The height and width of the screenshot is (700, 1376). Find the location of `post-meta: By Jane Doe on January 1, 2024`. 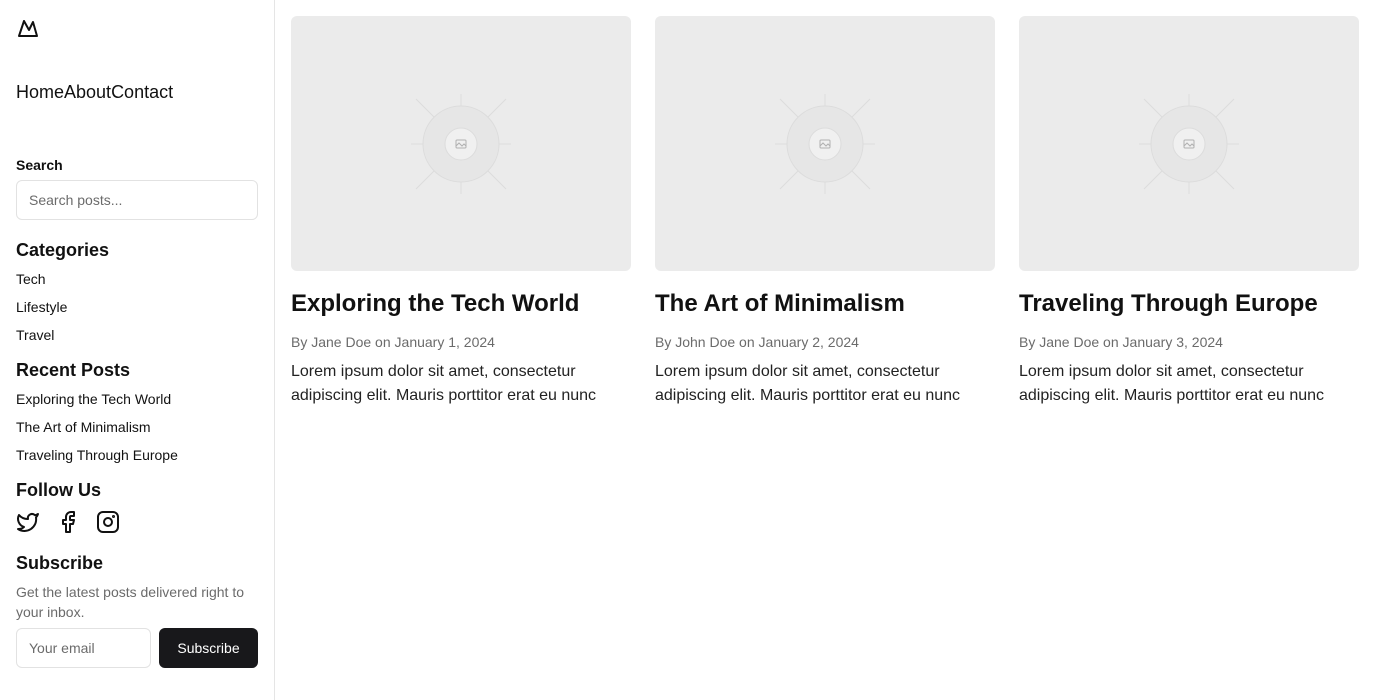

post-meta: By Jane Doe on January 1, 2024 is located at coordinates (461, 342).